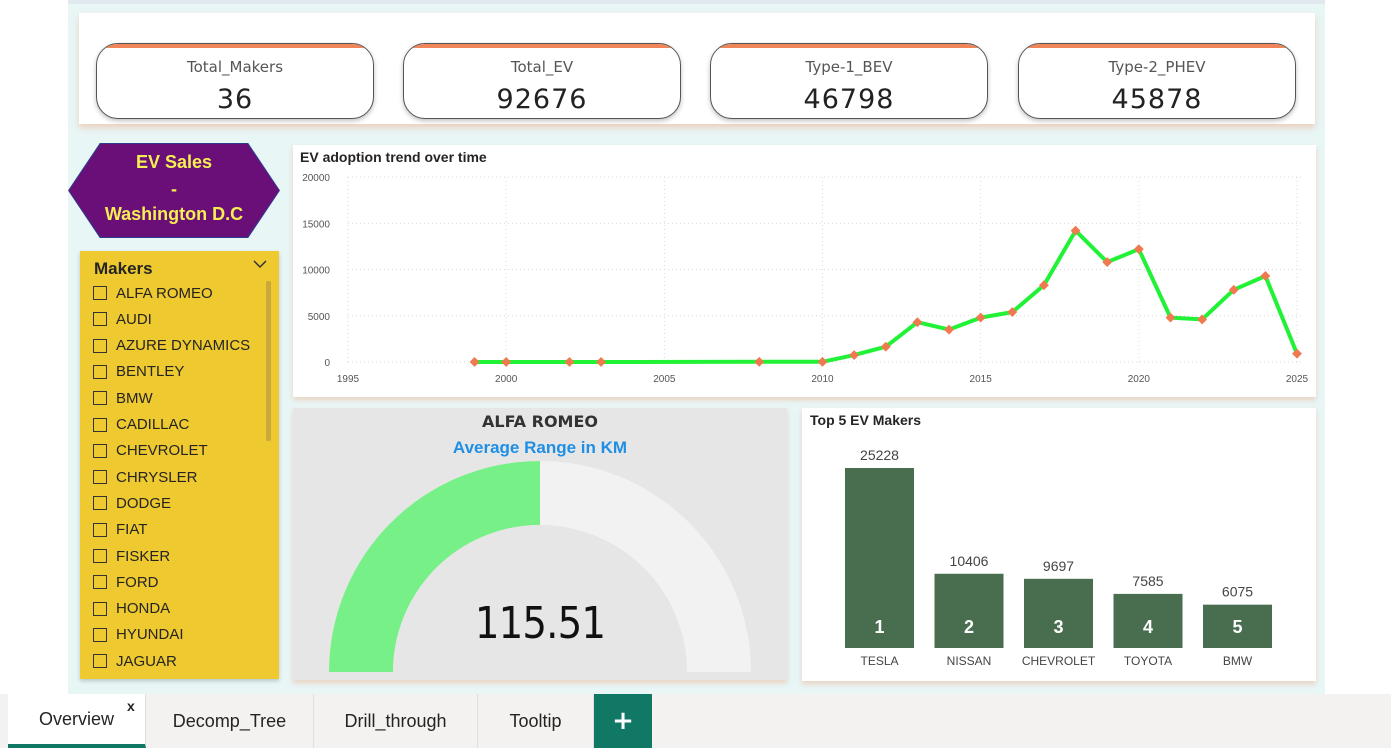 The width and height of the screenshot is (1391, 748). Describe the element at coordinates (143, 609) in the screenshot. I see `slicer-item-label: HONDA` at that location.